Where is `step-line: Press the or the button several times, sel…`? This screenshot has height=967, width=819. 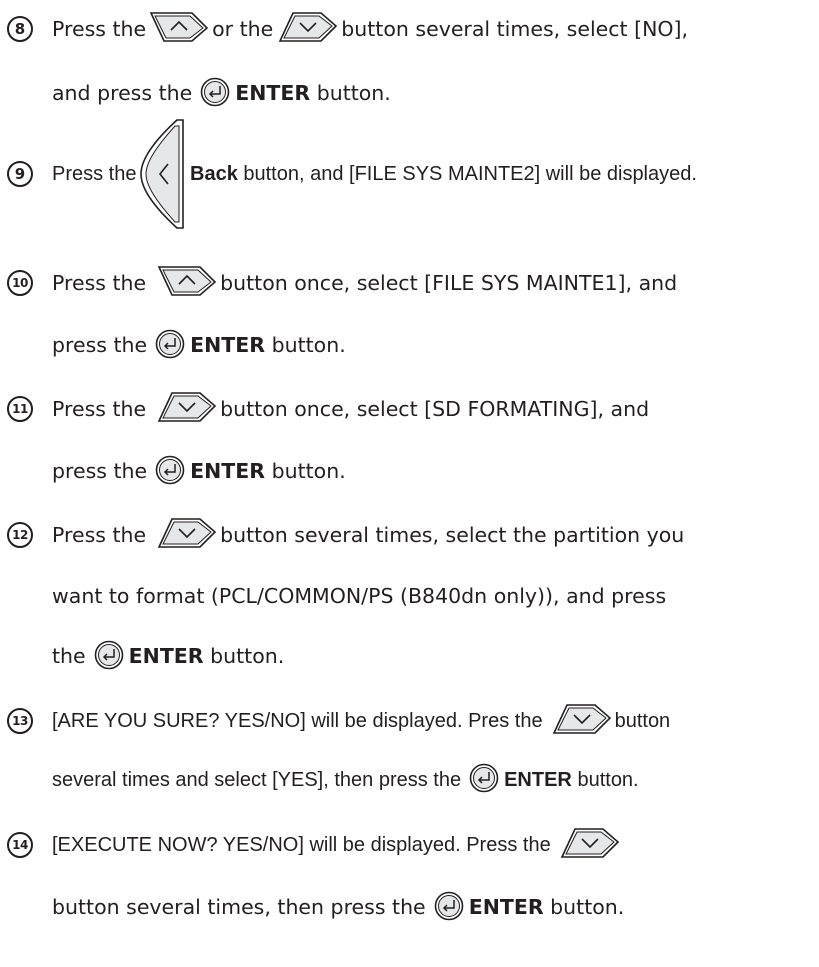
step-line: Press the or the button several times, sel… is located at coordinates (370, 29).